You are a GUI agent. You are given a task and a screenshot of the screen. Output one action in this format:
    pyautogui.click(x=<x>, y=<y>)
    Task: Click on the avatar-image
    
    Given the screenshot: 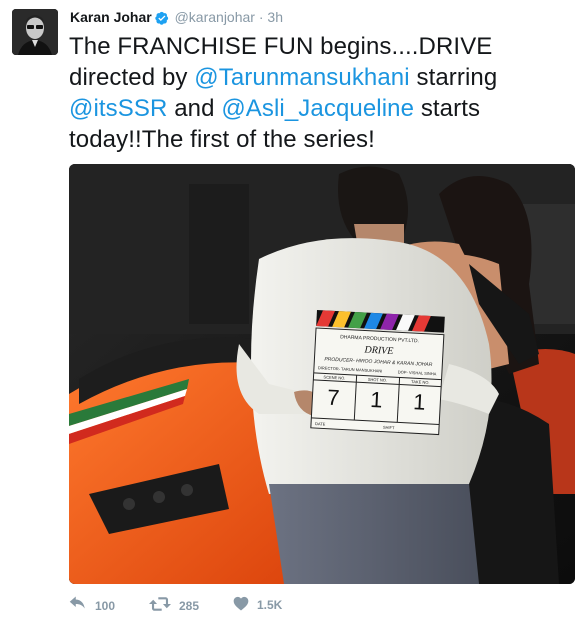 What is the action you would take?
    pyautogui.click(x=35, y=32)
    